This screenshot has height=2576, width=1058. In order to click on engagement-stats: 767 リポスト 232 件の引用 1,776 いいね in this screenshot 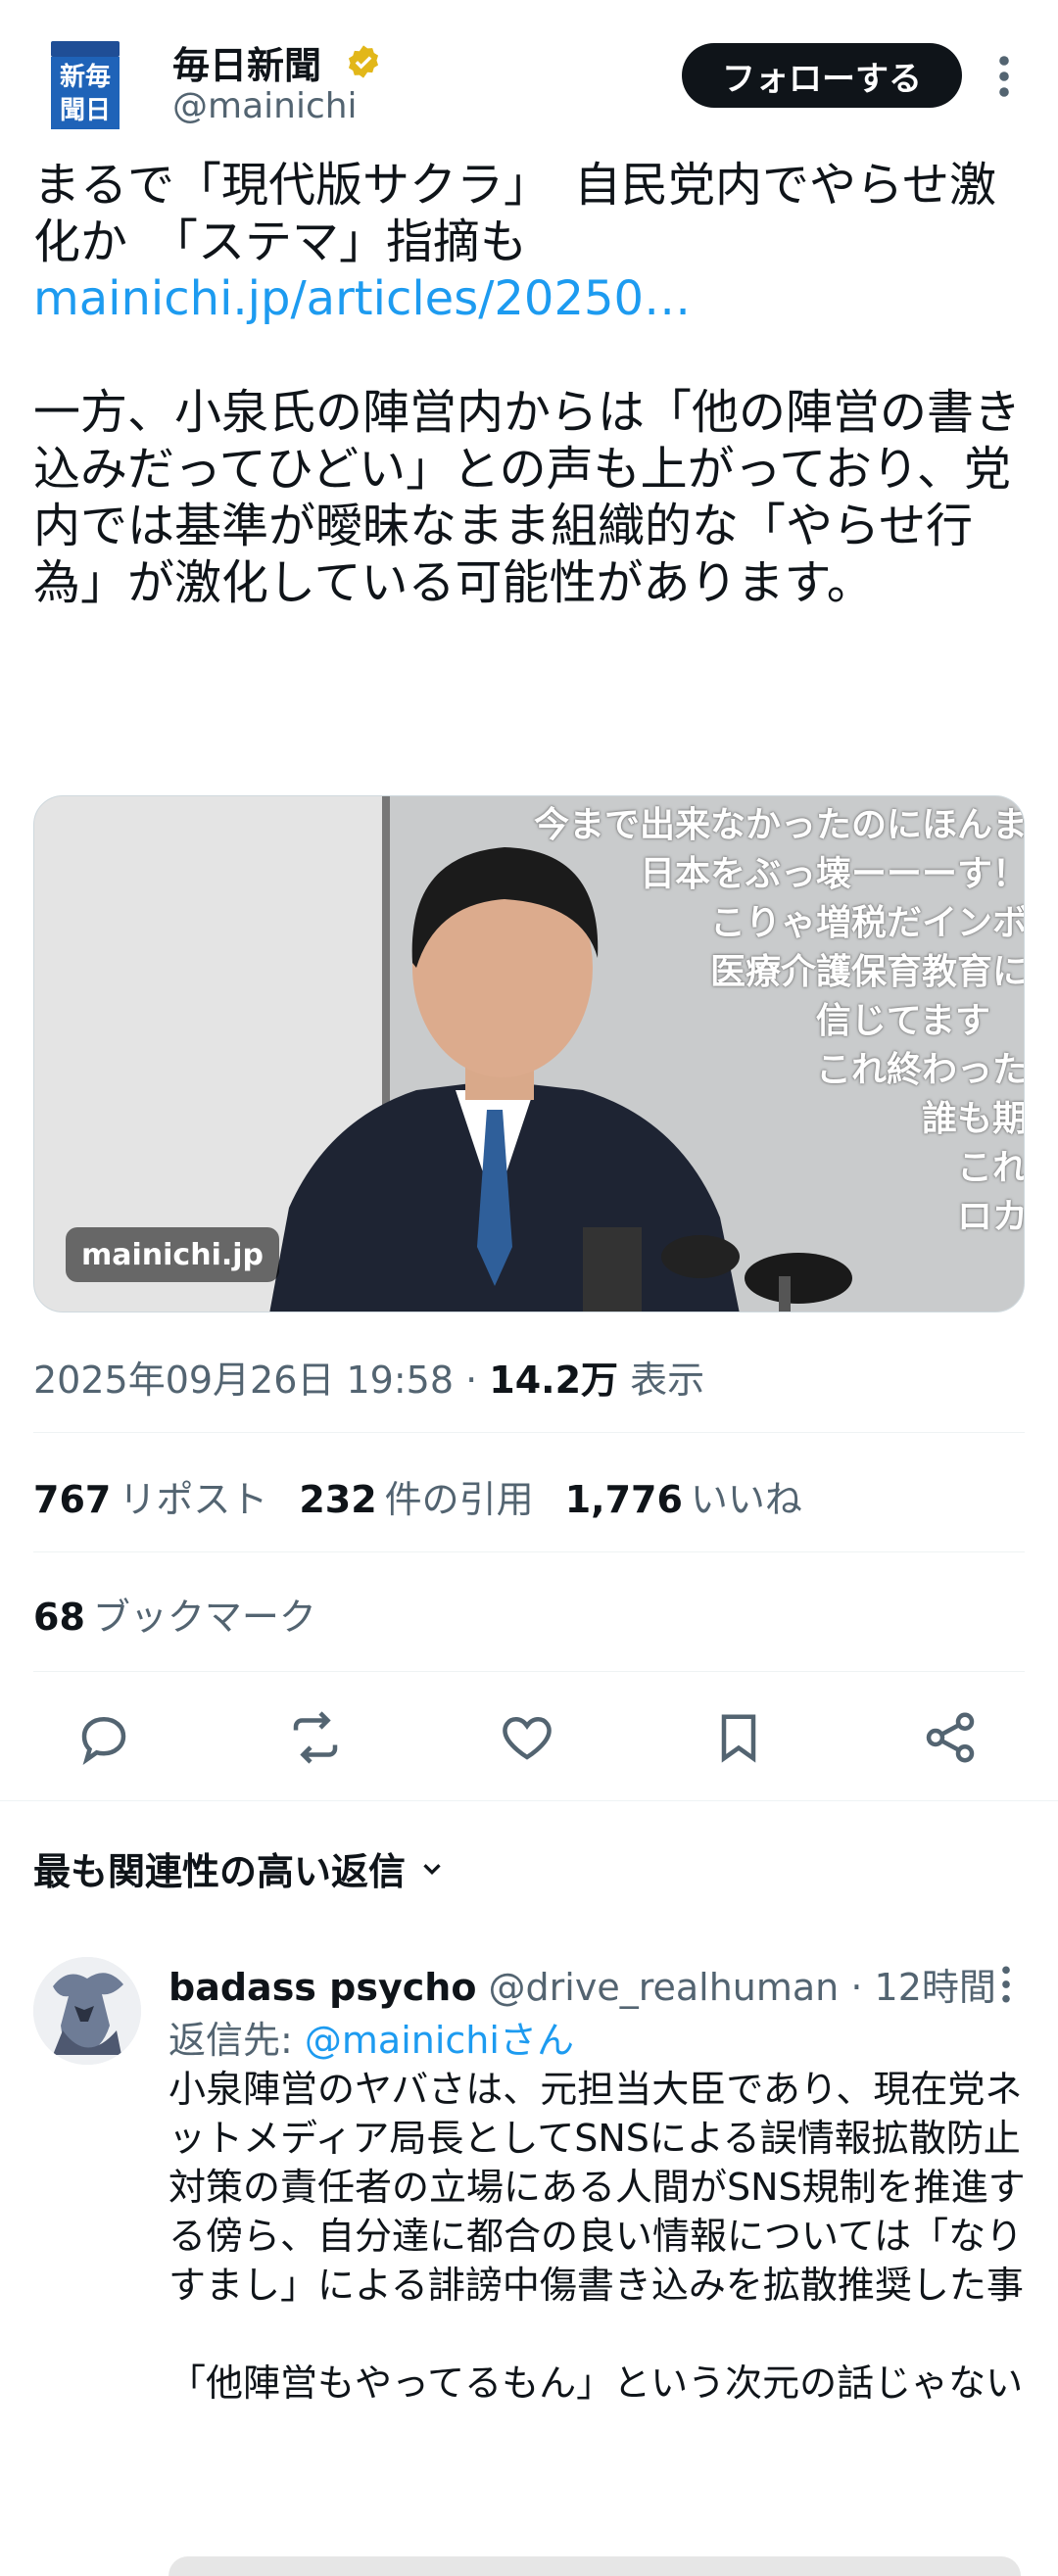, I will do `click(417, 1496)`.